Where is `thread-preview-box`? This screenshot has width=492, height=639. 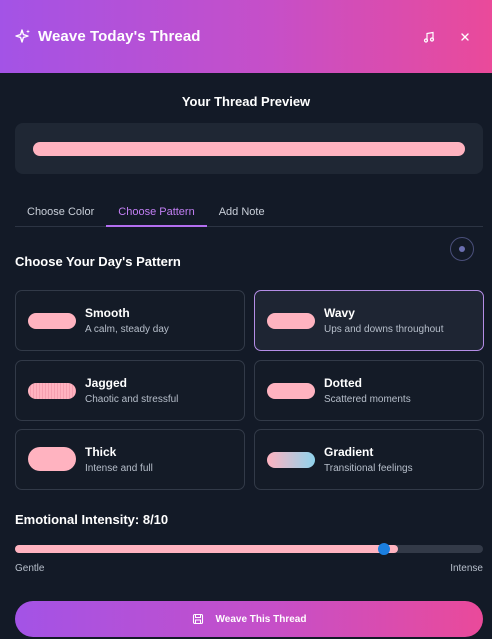
thread-preview-box is located at coordinates (249, 148).